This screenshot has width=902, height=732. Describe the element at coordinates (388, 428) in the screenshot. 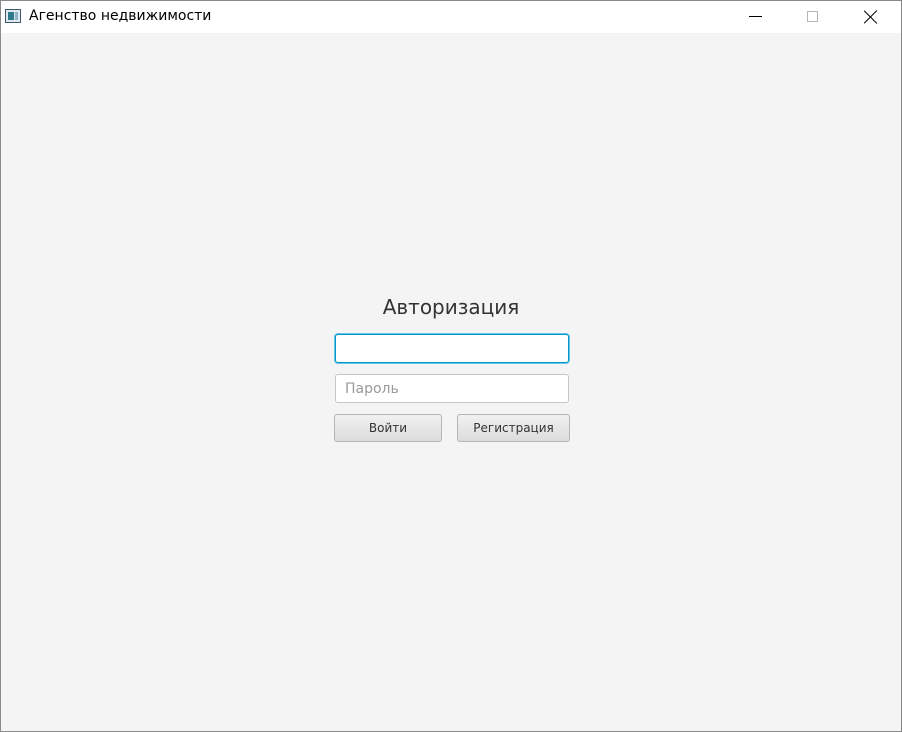

I see `login-button: Войти` at that location.